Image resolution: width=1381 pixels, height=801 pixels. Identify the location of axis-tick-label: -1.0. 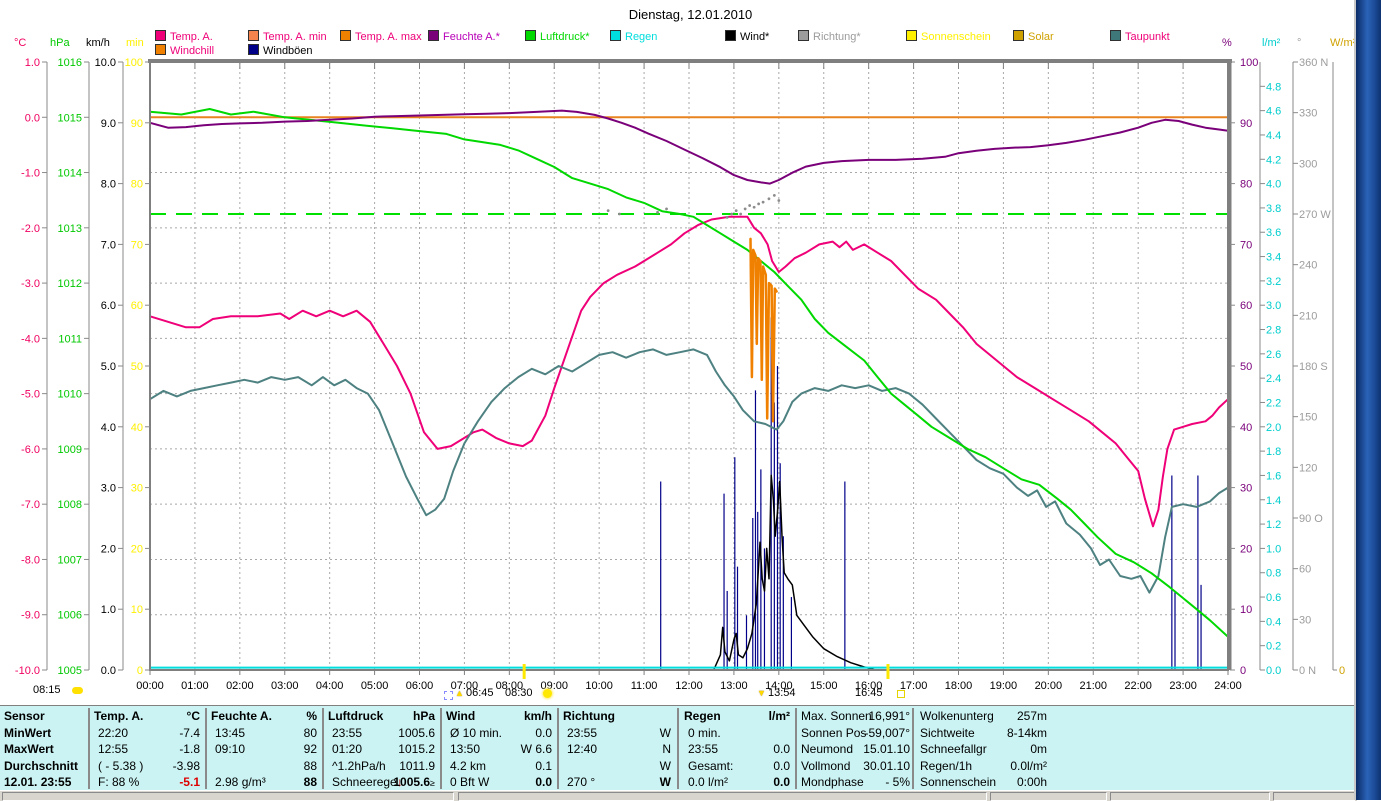
(30, 174).